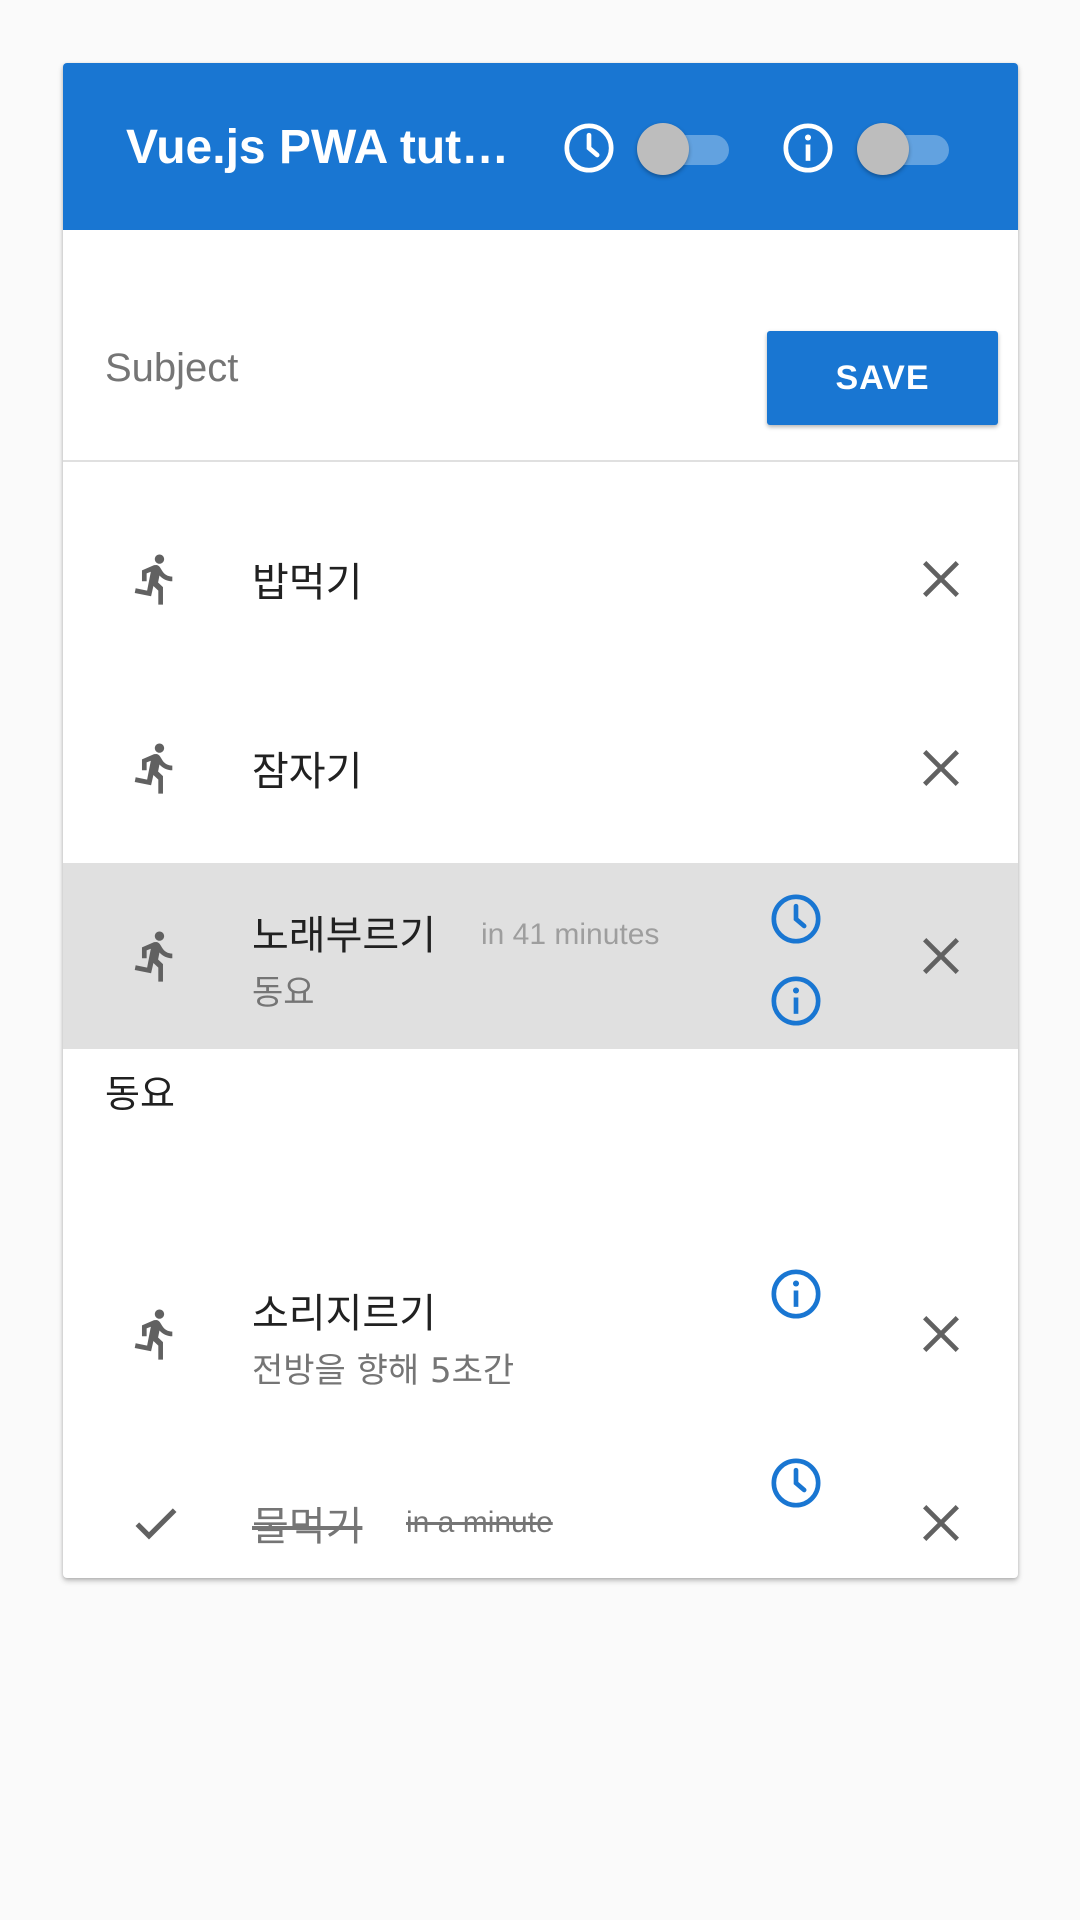 Image resolution: width=1080 pixels, height=1920 pixels. Describe the element at coordinates (540, 146) in the screenshot. I see `app-toolbar: Vue.js PWA tutorial` at that location.